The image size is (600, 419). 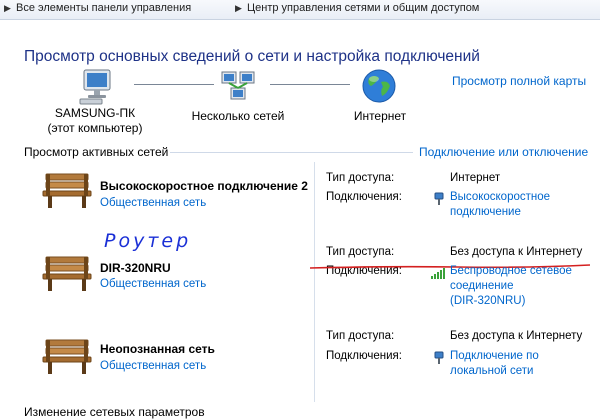 What do you see at coordinates (148, 241) in the screenshot?
I see `handwritten-router-annotation: Роутер` at bounding box center [148, 241].